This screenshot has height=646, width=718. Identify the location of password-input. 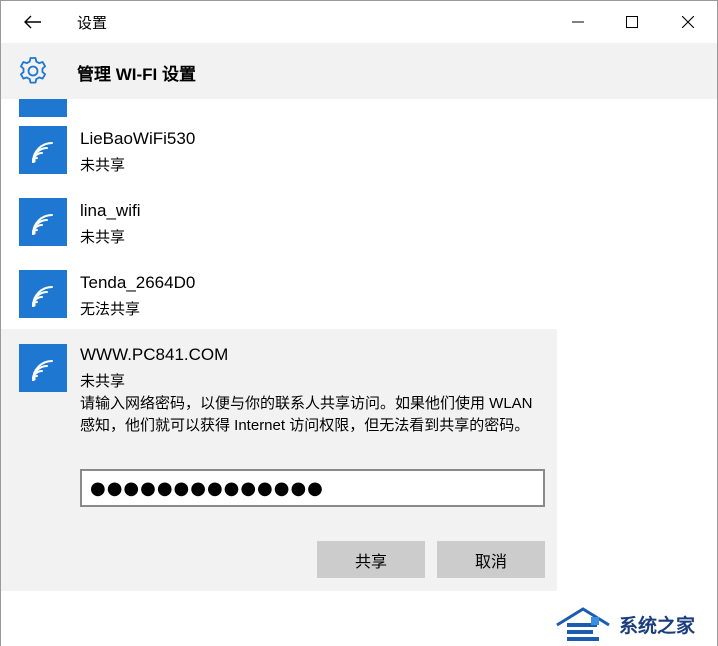
(312, 488).